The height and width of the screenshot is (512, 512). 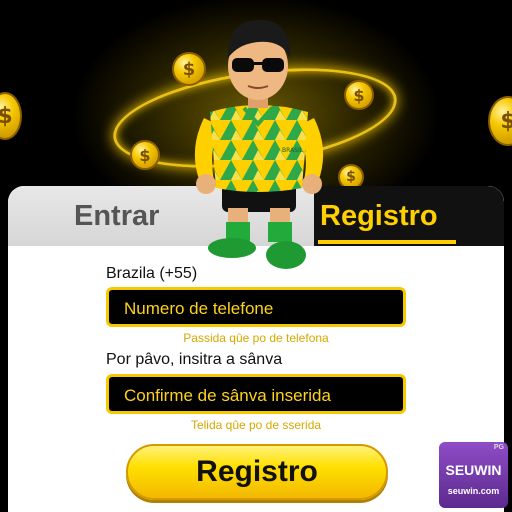 What do you see at coordinates (256, 307) in the screenshot?
I see `phone-input: Numero de telefone` at bounding box center [256, 307].